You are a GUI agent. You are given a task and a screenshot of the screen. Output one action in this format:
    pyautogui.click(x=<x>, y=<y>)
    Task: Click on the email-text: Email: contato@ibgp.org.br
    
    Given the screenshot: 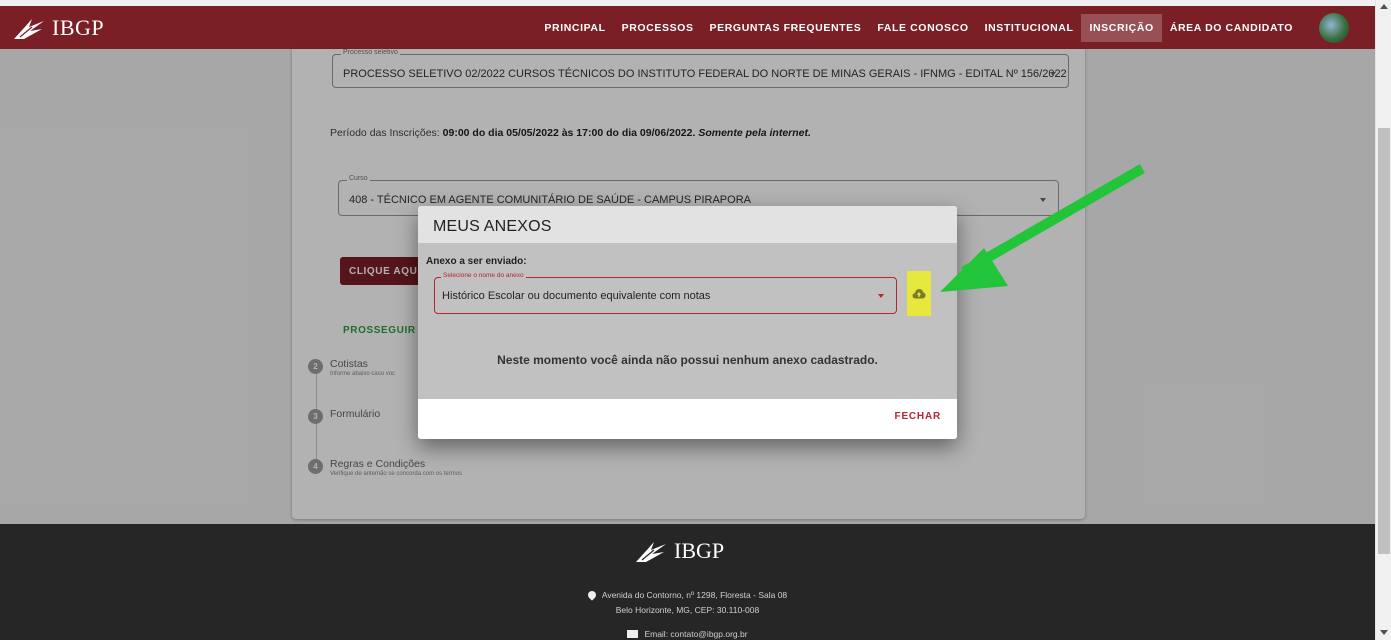 What is the action you would take?
    pyautogui.click(x=695, y=634)
    